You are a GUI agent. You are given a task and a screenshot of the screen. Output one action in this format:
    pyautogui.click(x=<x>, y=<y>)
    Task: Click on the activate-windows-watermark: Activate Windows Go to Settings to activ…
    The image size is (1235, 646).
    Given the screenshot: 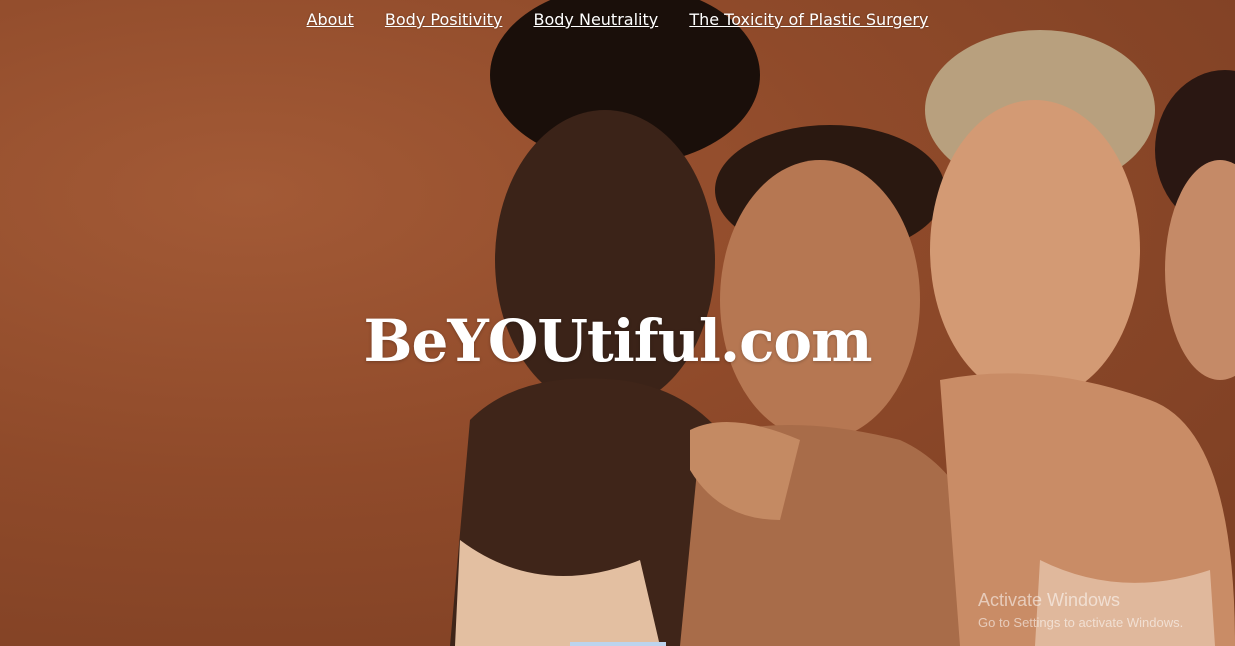 What is the action you would take?
    pyautogui.click(x=1080, y=610)
    